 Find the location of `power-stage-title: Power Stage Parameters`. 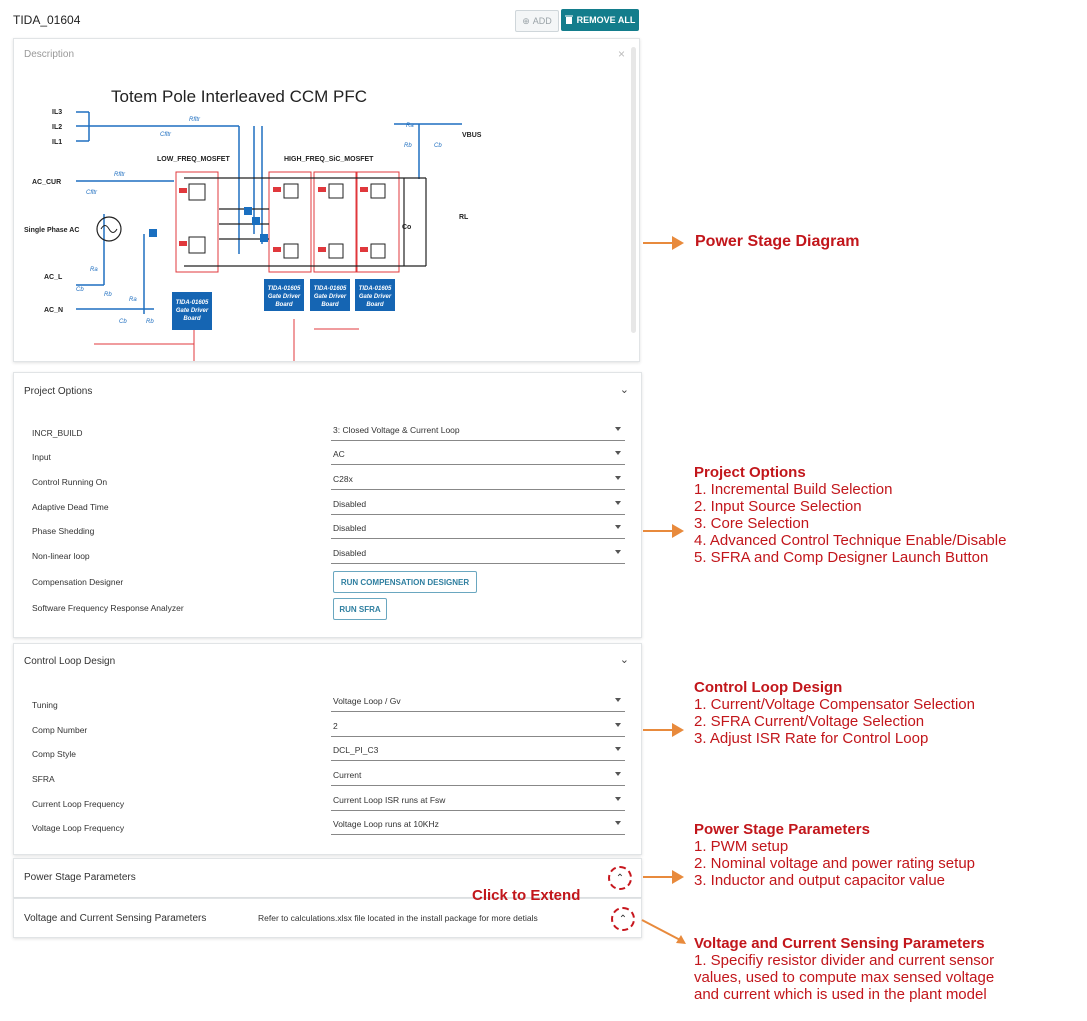

power-stage-title: Power Stage Parameters is located at coordinates (80, 877).